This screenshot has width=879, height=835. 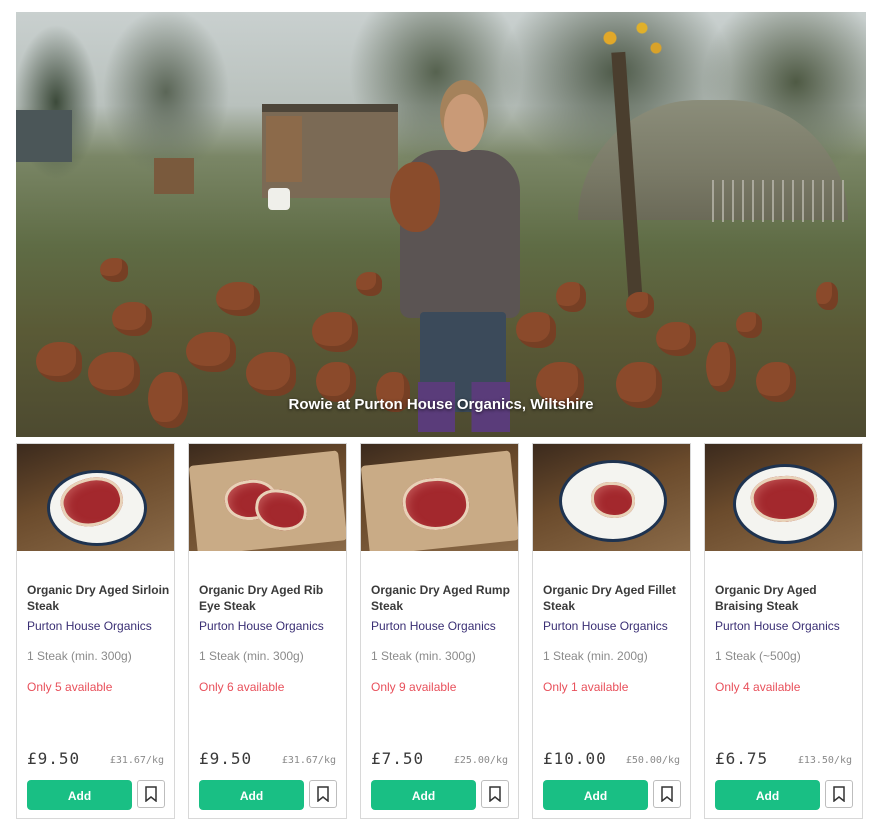 I want to click on steak, so click(x=613, y=500).